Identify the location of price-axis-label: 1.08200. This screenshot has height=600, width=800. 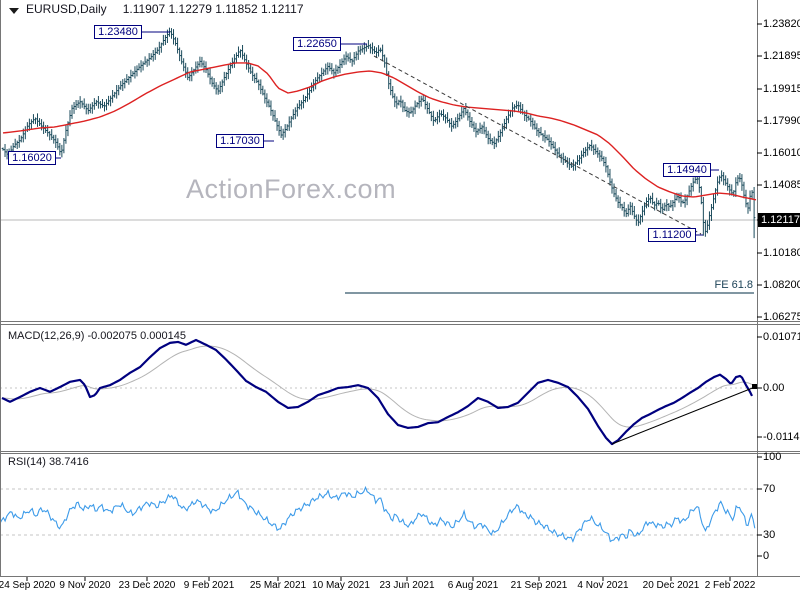
(781, 285).